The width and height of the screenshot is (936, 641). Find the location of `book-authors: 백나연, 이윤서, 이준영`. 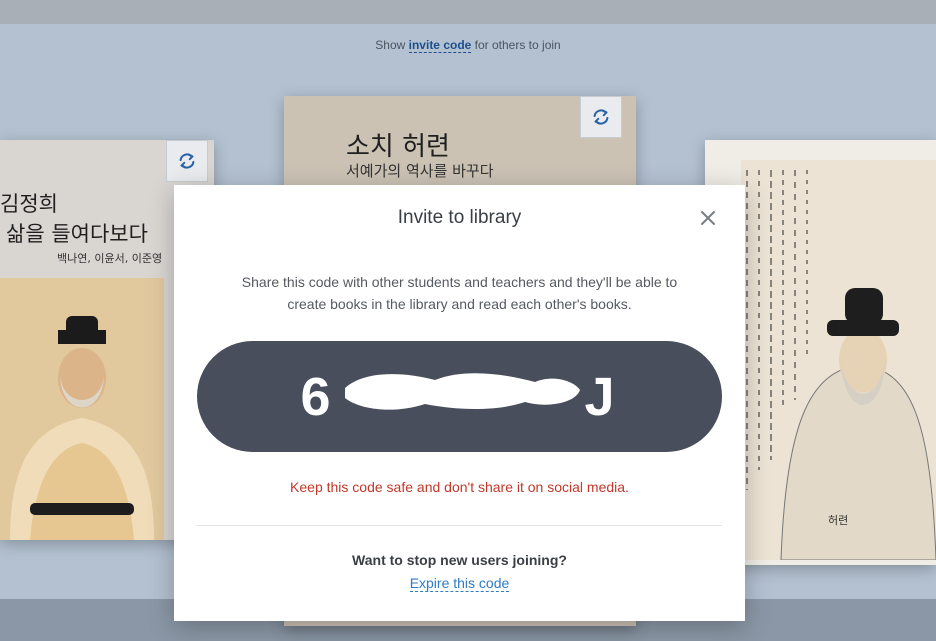

book-authors: 백나연, 이윤서, 이준영 is located at coordinates (110, 258).